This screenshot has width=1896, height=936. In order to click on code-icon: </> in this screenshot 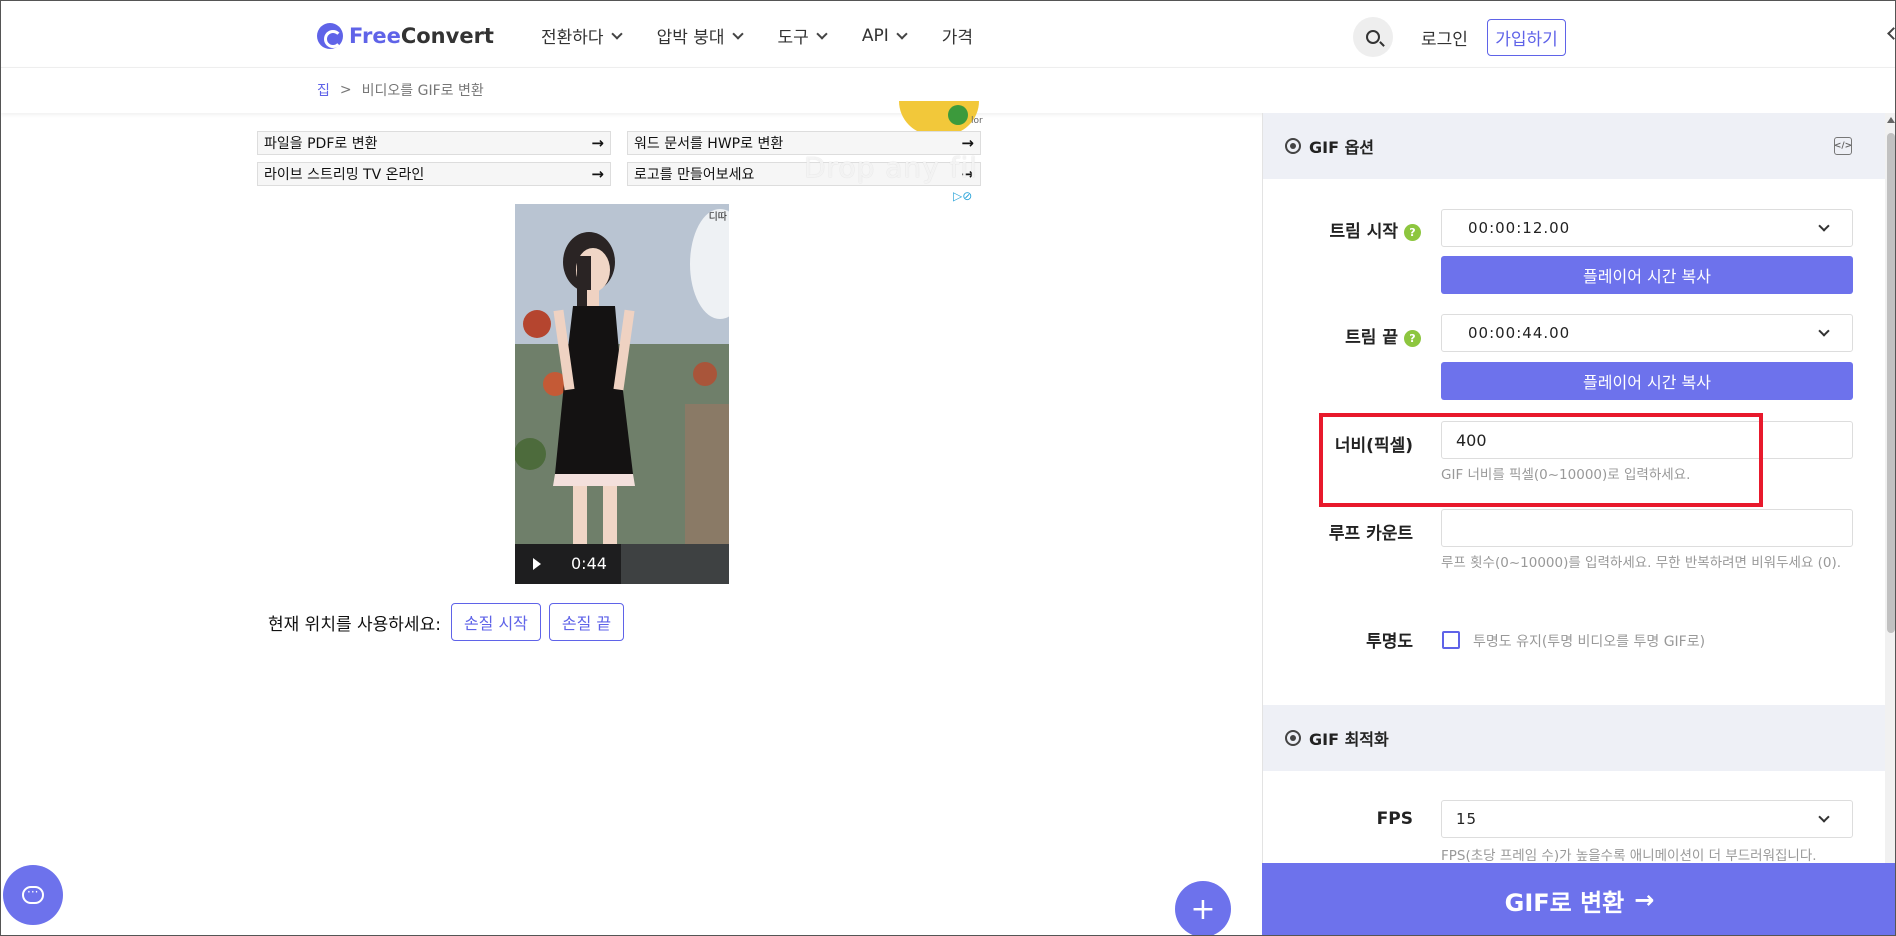, I will do `click(1843, 146)`.